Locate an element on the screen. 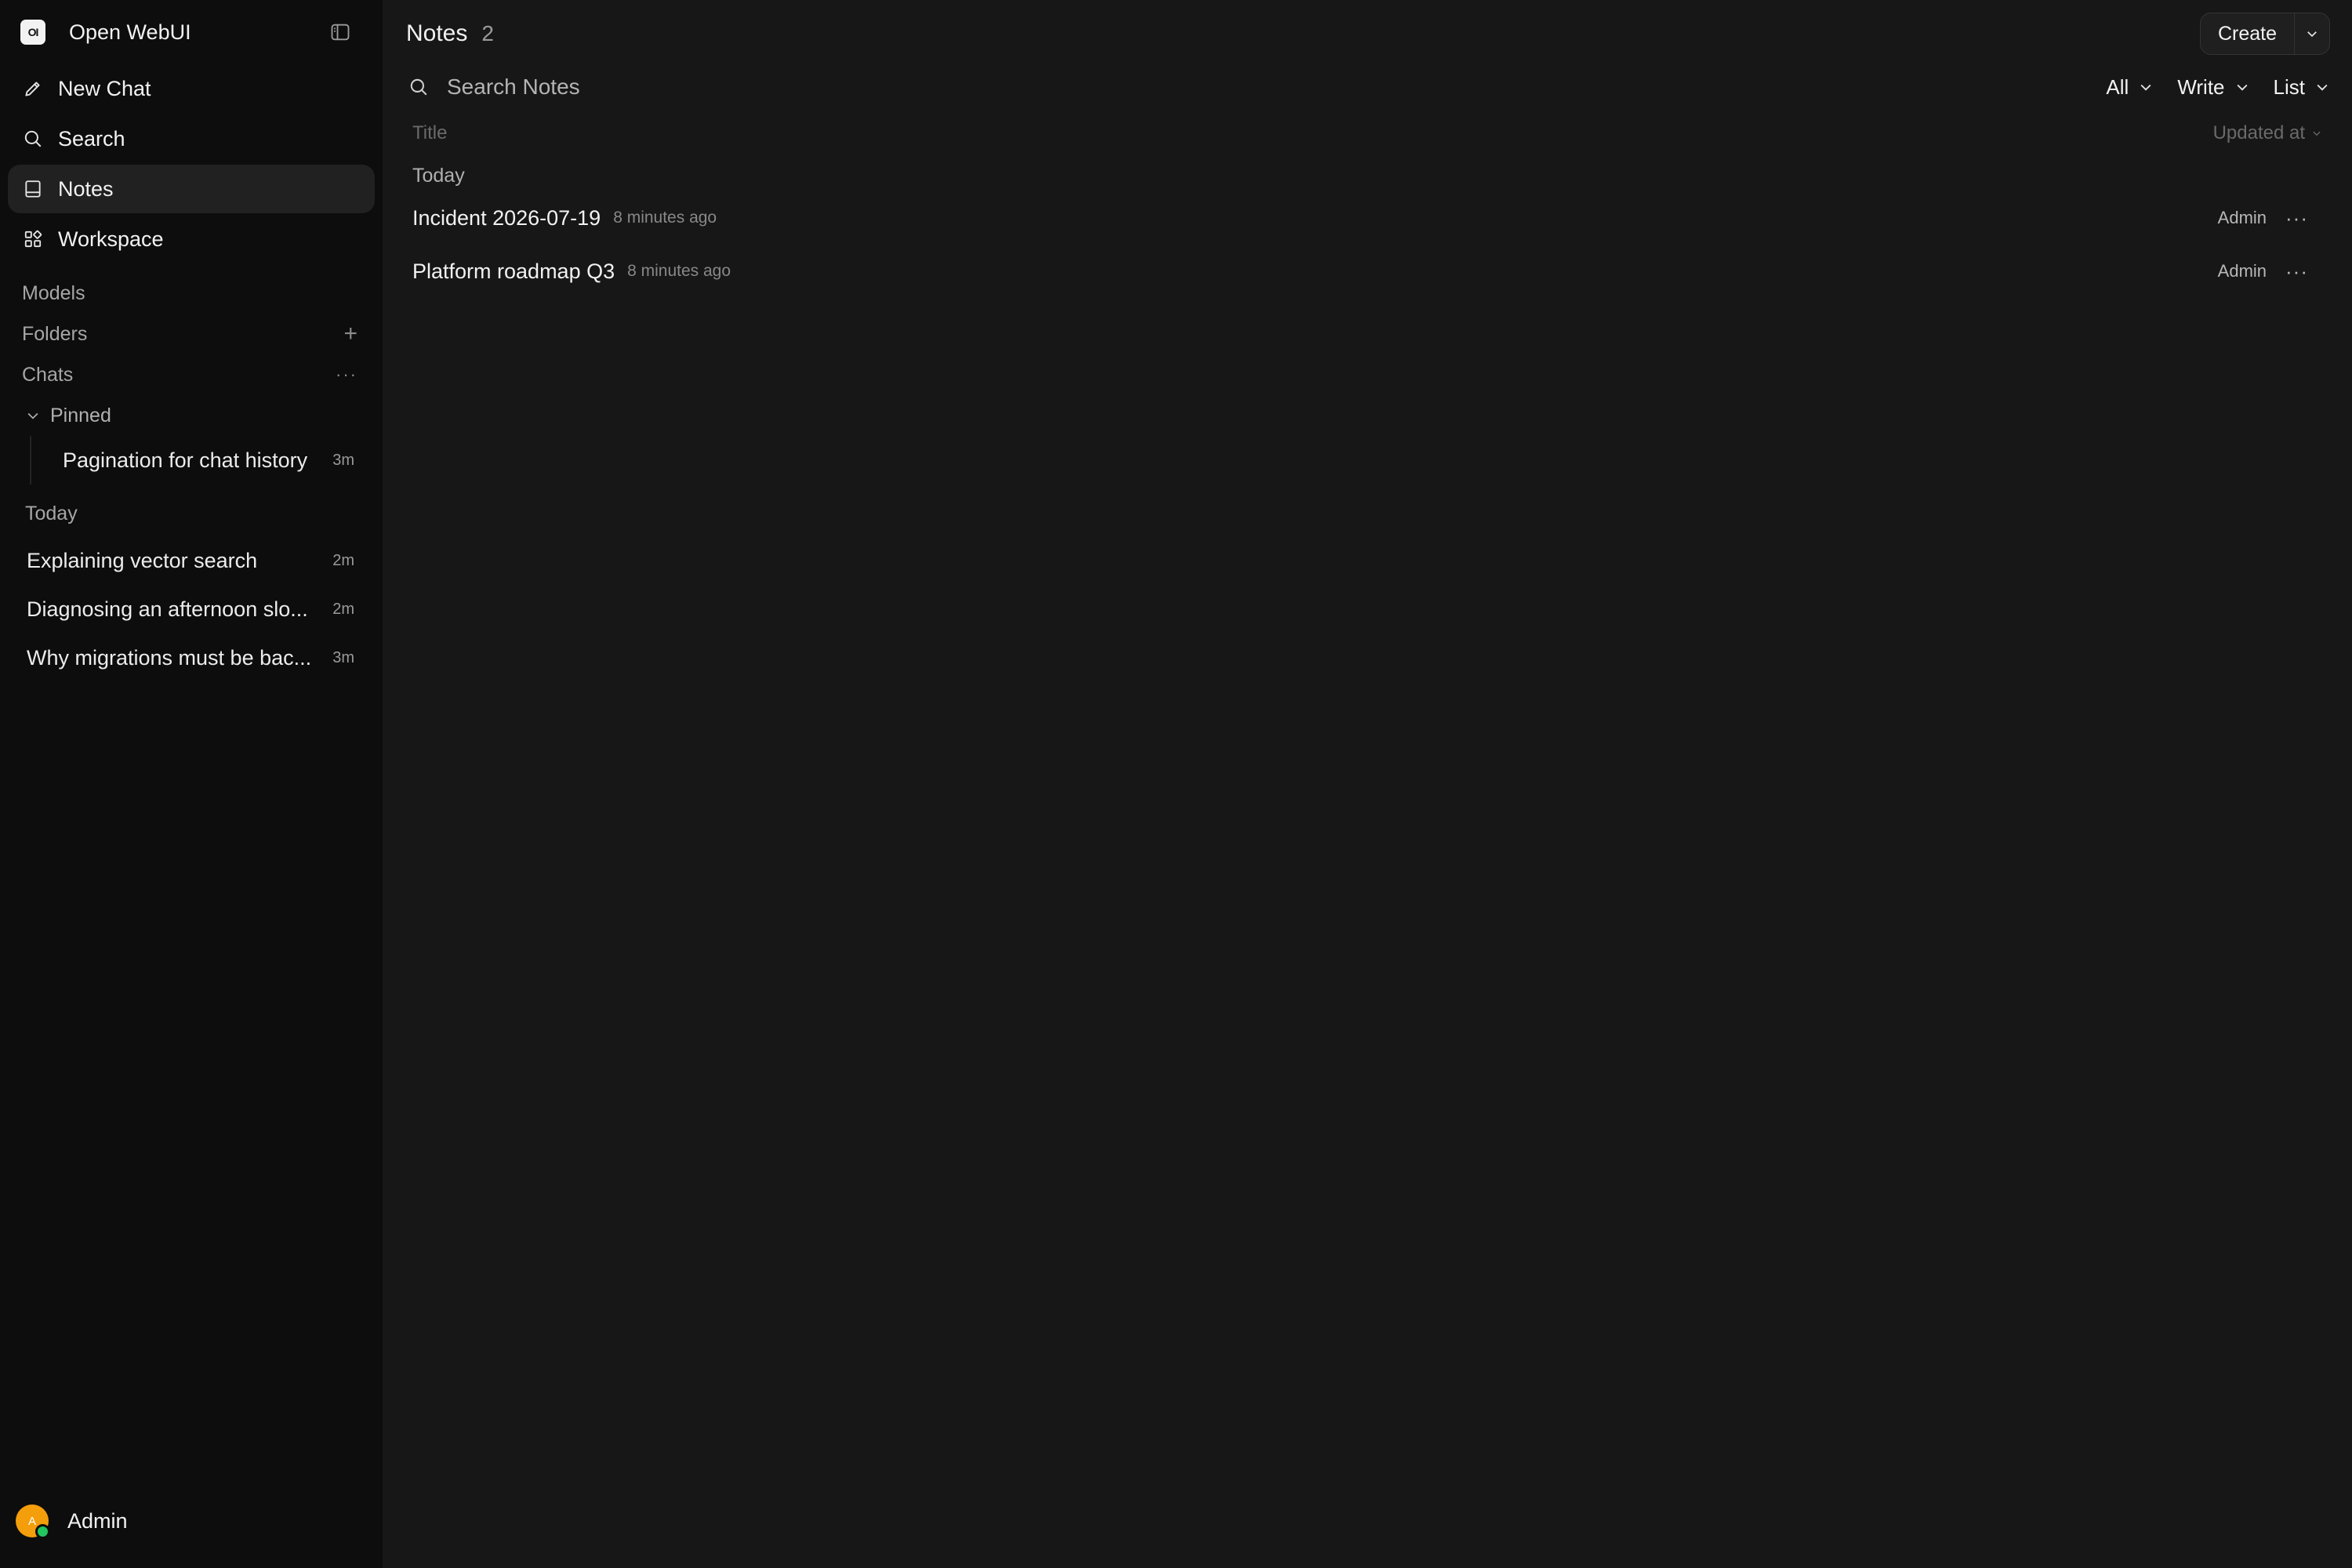 The image size is (2352, 1568). notes-column-header: Title Updated at is located at coordinates (1368, 133).